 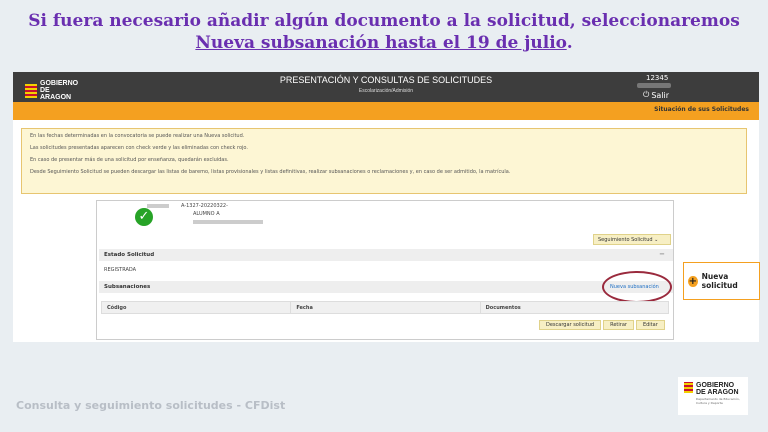 I want to click on application-actions: Descargar solicitud Retirar Editar, so click(x=602, y=325).